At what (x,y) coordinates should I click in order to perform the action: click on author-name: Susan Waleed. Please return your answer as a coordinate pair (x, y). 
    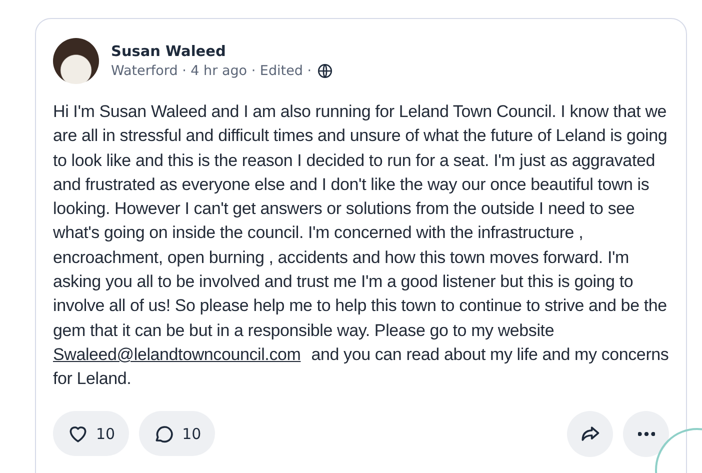
    Looking at the image, I should click on (222, 52).